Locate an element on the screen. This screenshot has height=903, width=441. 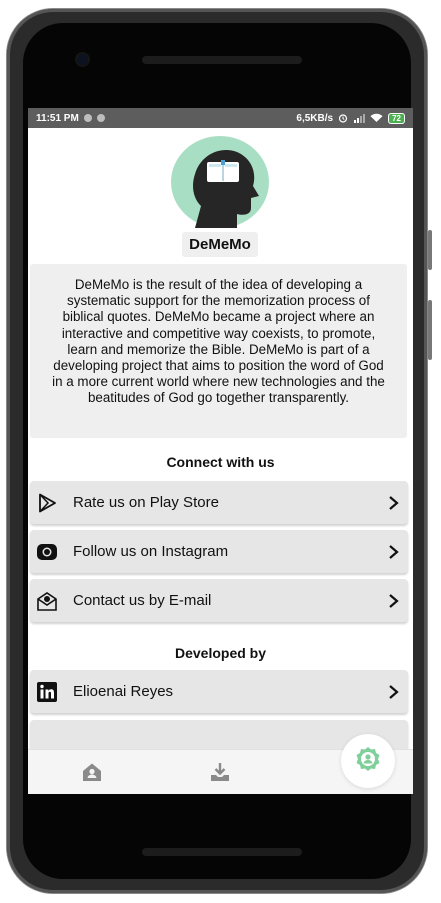
bottom-tab-bar is located at coordinates (220, 764).